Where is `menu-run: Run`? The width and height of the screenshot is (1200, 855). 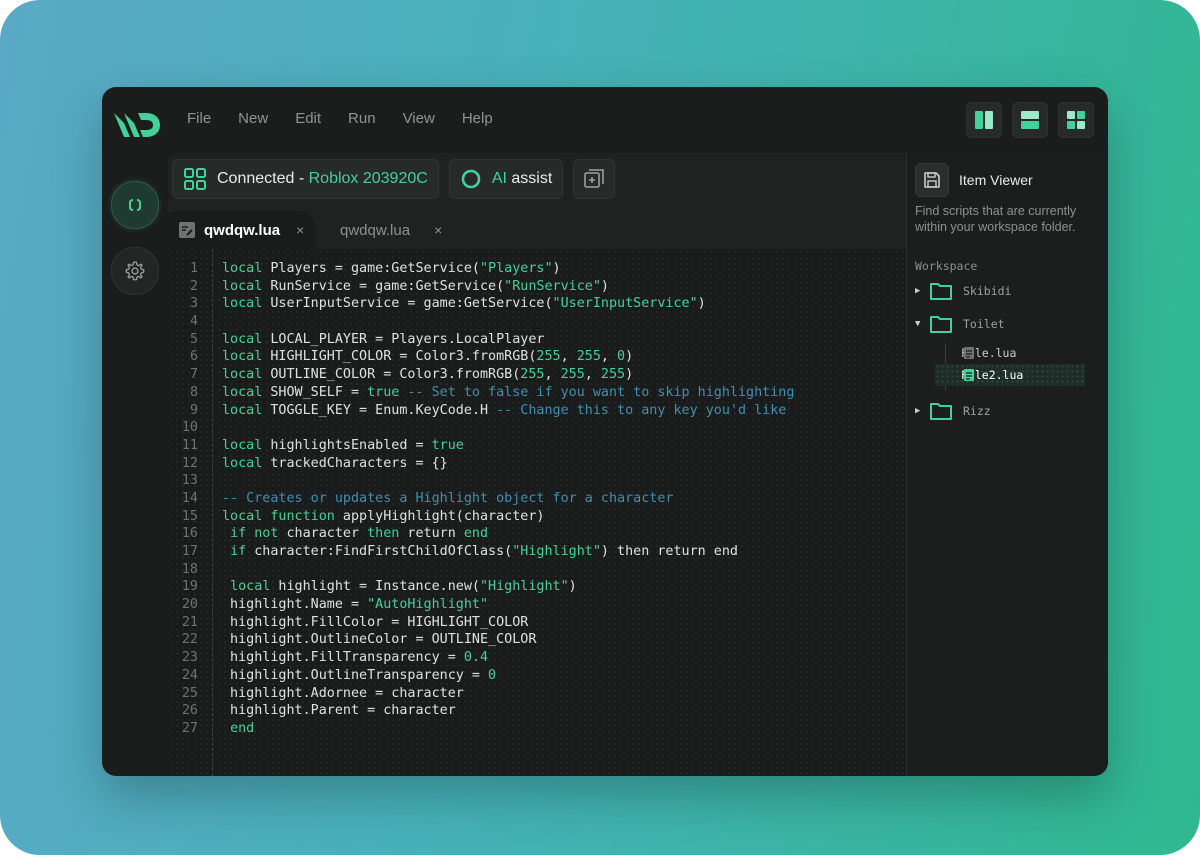 menu-run: Run is located at coordinates (362, 119).